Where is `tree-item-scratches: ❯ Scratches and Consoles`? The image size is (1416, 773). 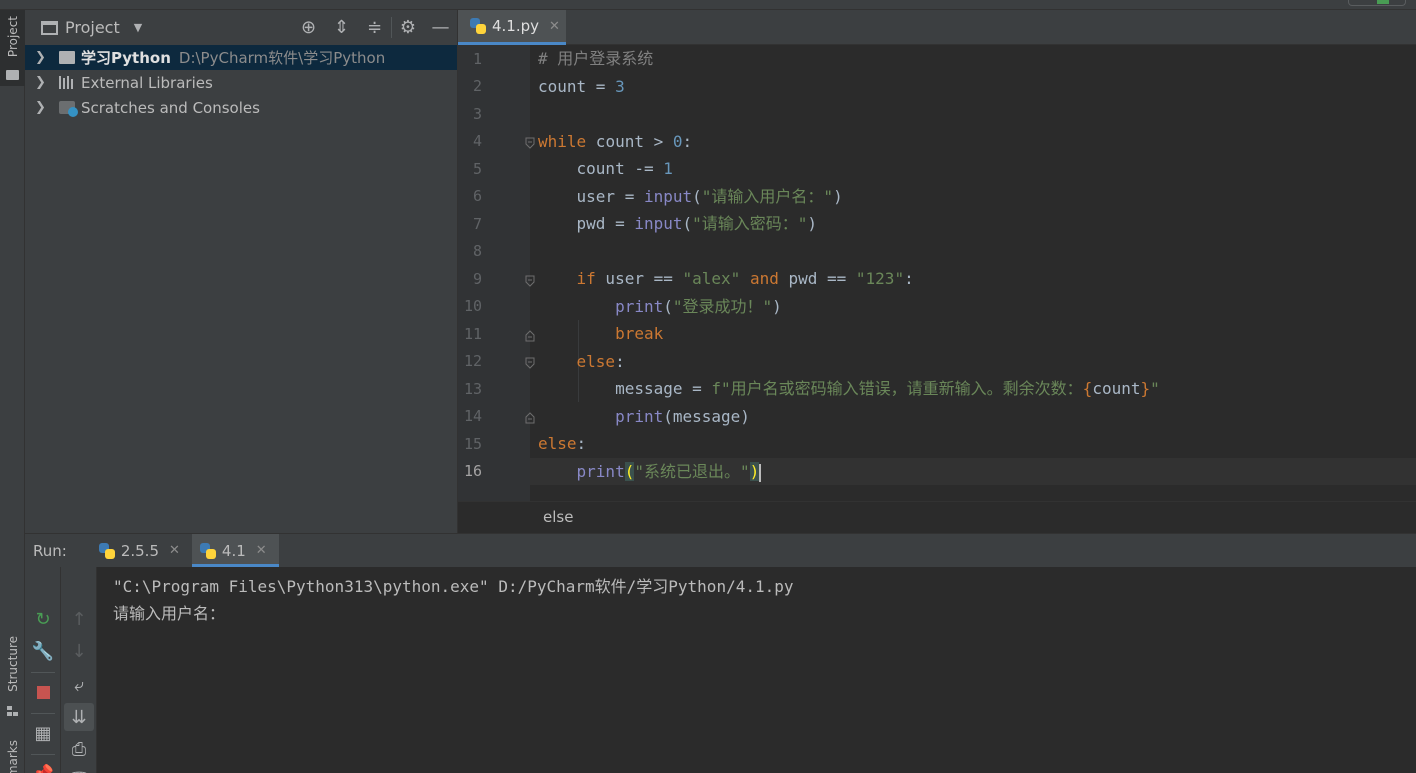
tree-item-scratches: ❯ Scratches and Consoles is located at coordinates (241, 107).